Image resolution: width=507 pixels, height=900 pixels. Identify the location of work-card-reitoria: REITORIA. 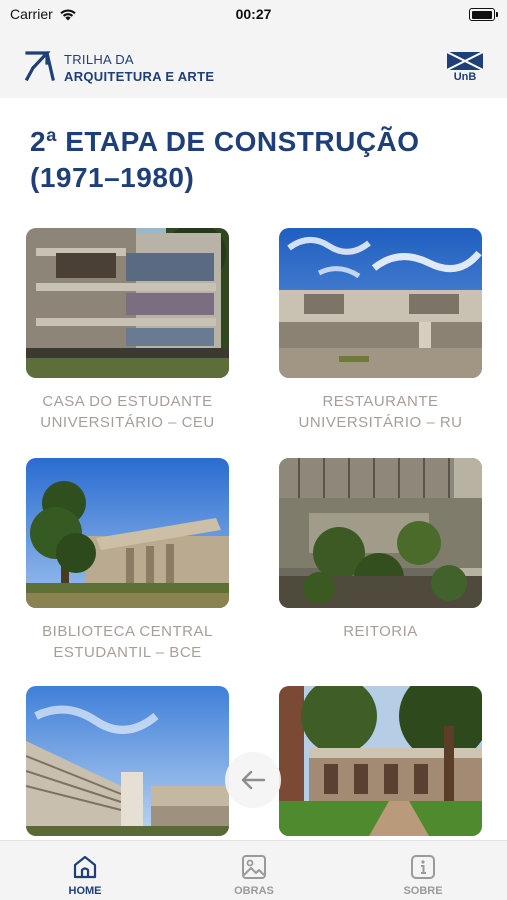
(380, 550).